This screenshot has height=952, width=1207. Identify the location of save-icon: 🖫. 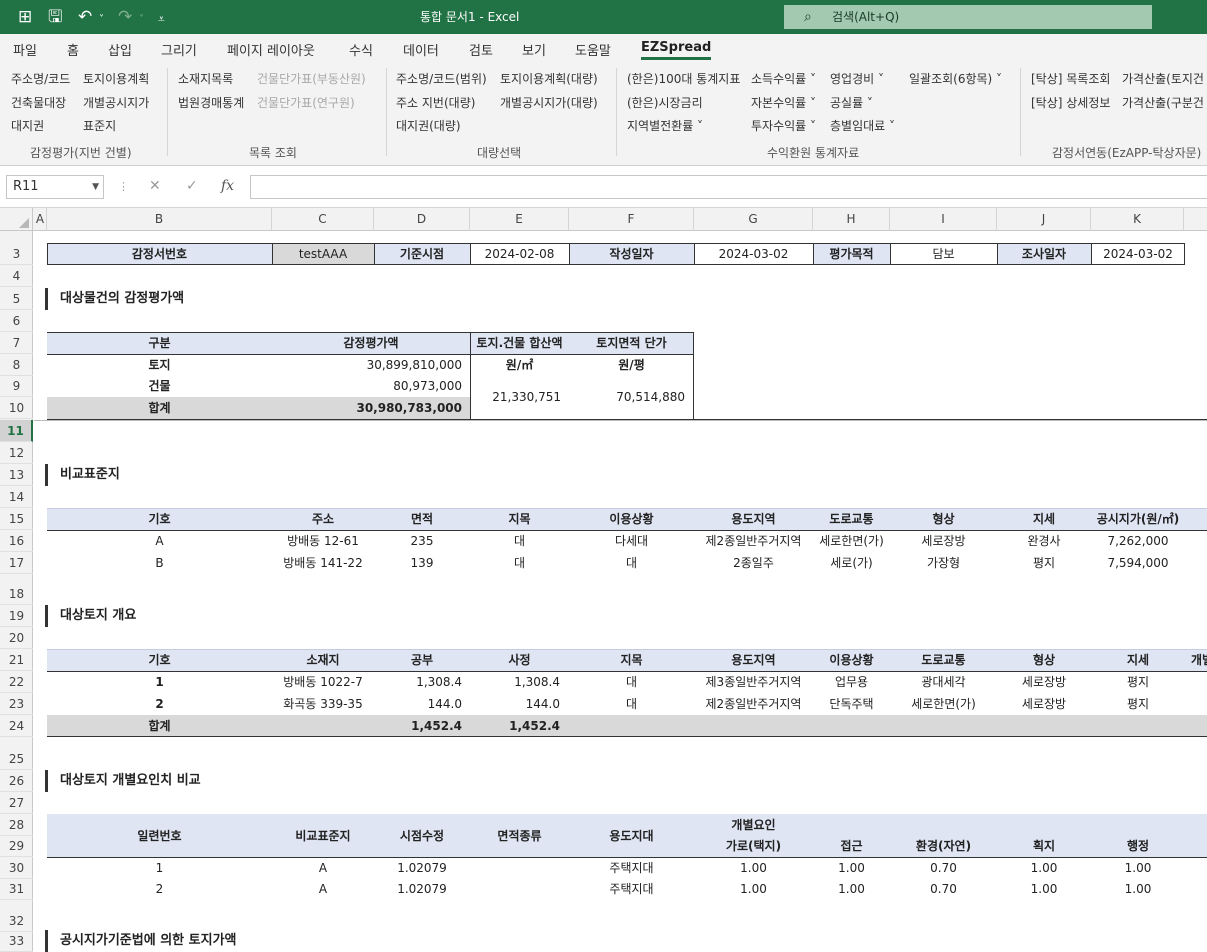
(55, 17).